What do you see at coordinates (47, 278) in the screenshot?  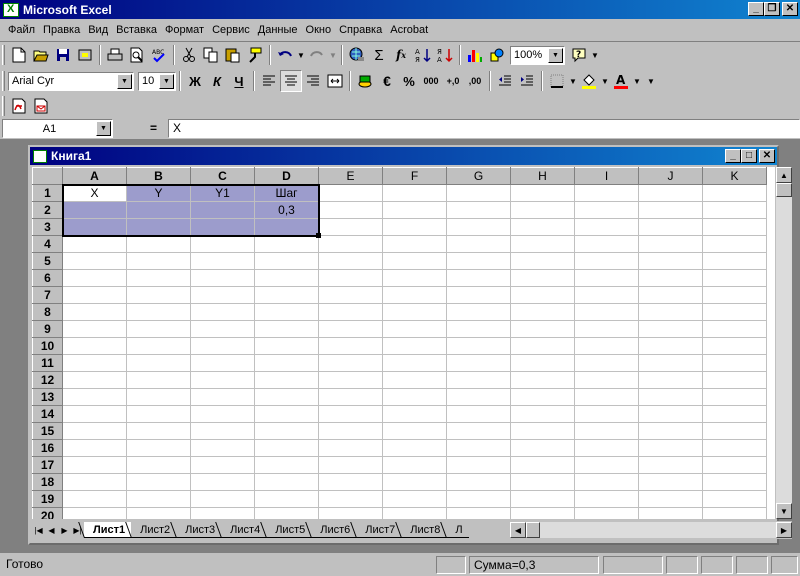 I see `row-header: 6` at bounding box center [47, 278].